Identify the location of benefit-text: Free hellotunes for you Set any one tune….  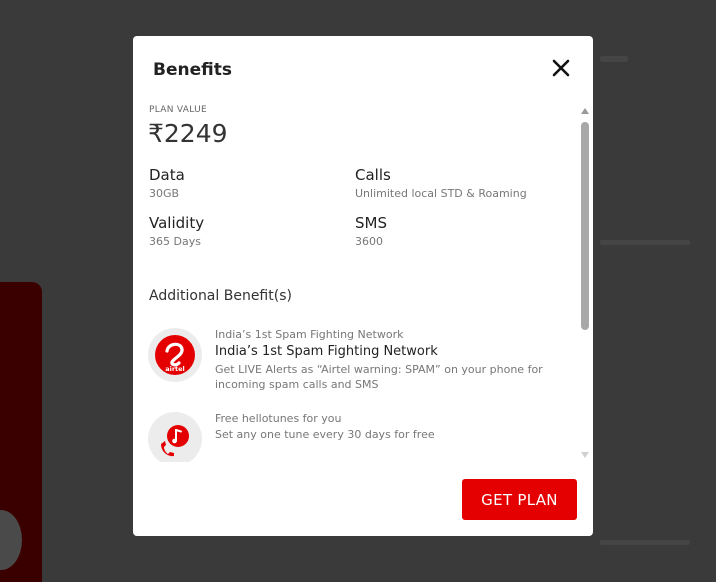
(385, 427).